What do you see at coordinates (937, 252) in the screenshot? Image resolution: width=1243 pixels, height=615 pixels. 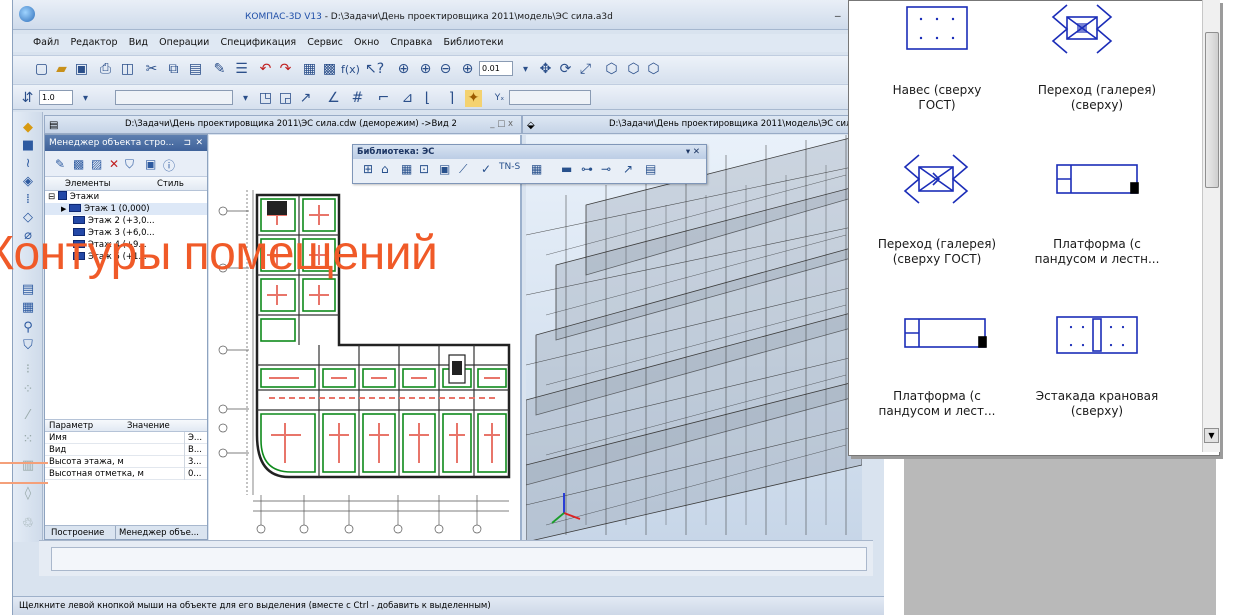 I see `catalog-item-gallery-gost: Переход (галерея) (сверху ГОСТ)` at bounding box center [937, 252].